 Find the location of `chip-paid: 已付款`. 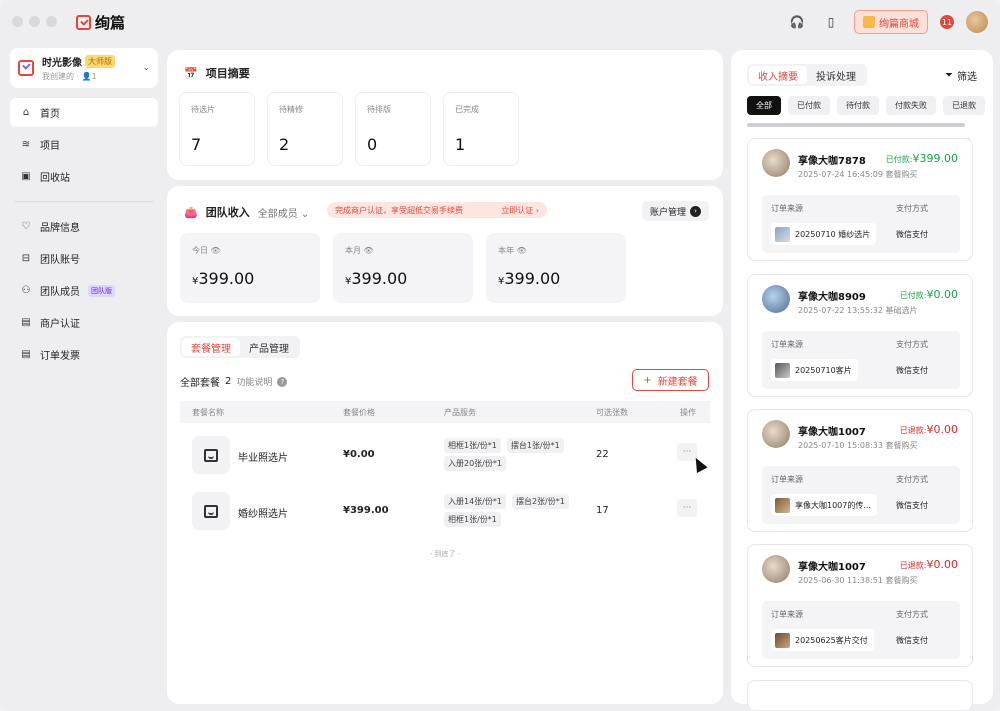

chip-paid: 已付款 is located at coordinates (809, 105).